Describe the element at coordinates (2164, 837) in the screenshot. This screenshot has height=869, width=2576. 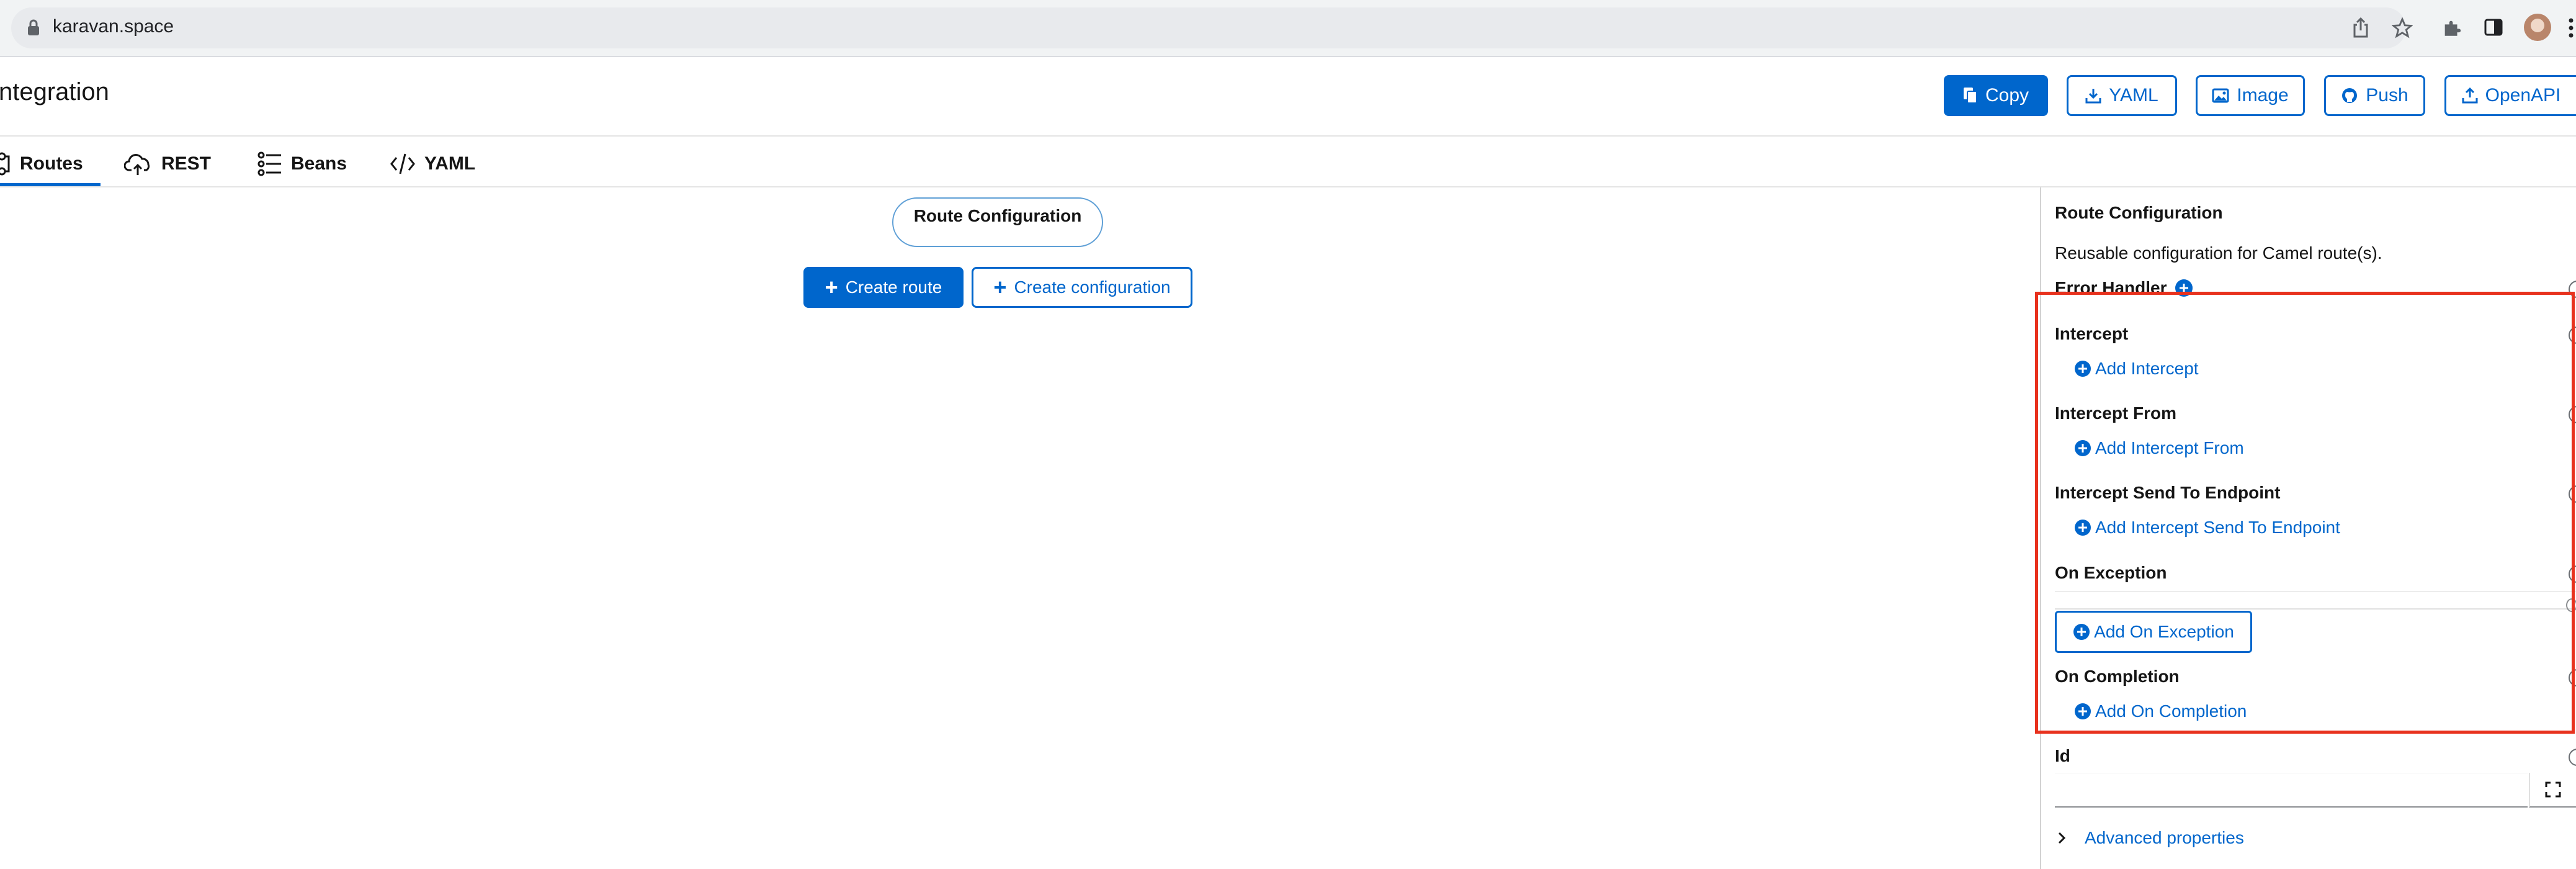
I see `advanced-properties-label: Advanced properties` at that location.